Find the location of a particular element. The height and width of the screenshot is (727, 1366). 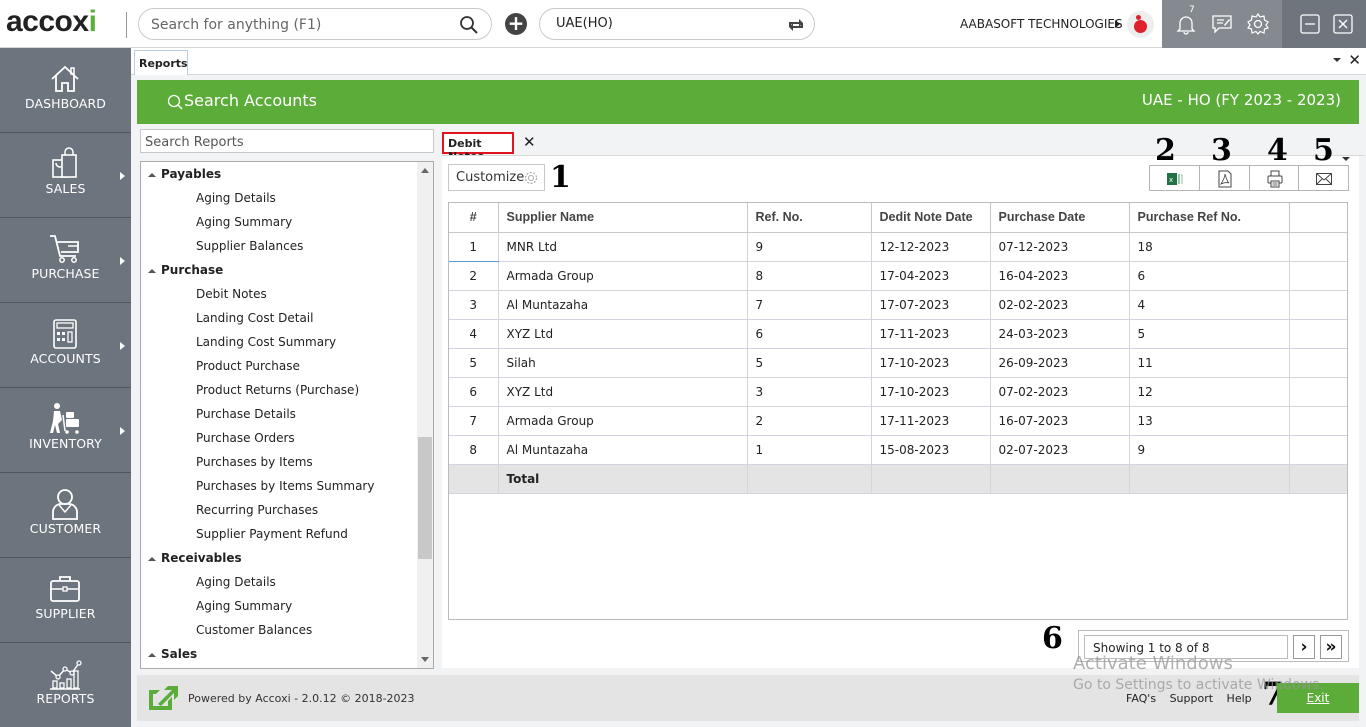

nav-item-purchase: PURCHASE is located at coordinates (65, 260).